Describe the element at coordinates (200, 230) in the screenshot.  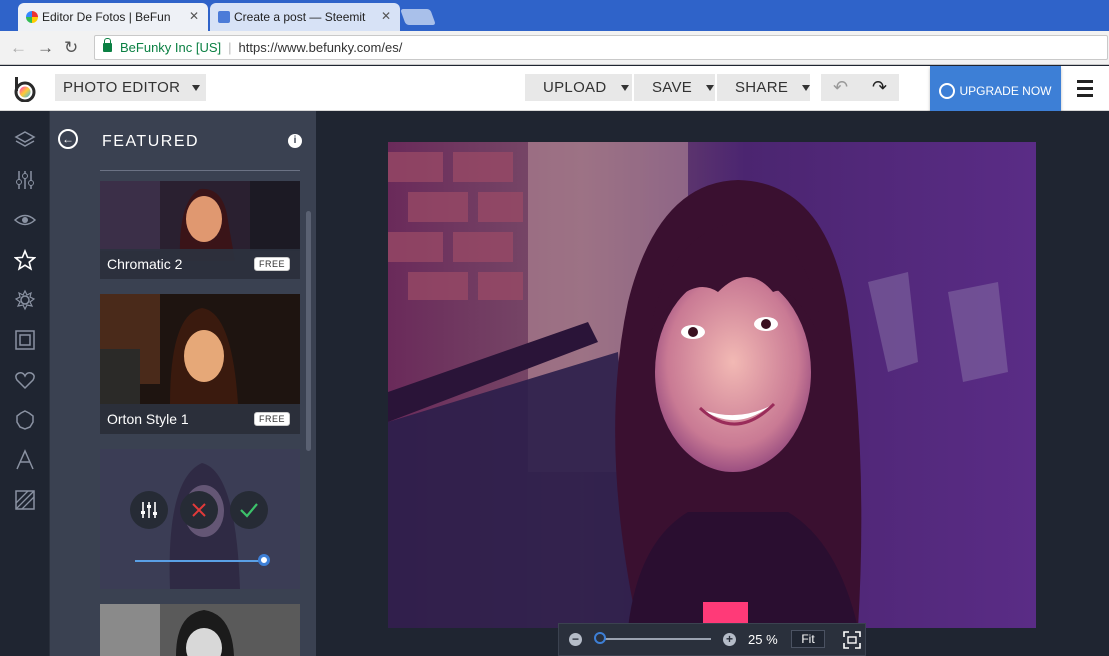
I see `effect-card-chromatic-2: Chromatic 2 FREE` at that location.